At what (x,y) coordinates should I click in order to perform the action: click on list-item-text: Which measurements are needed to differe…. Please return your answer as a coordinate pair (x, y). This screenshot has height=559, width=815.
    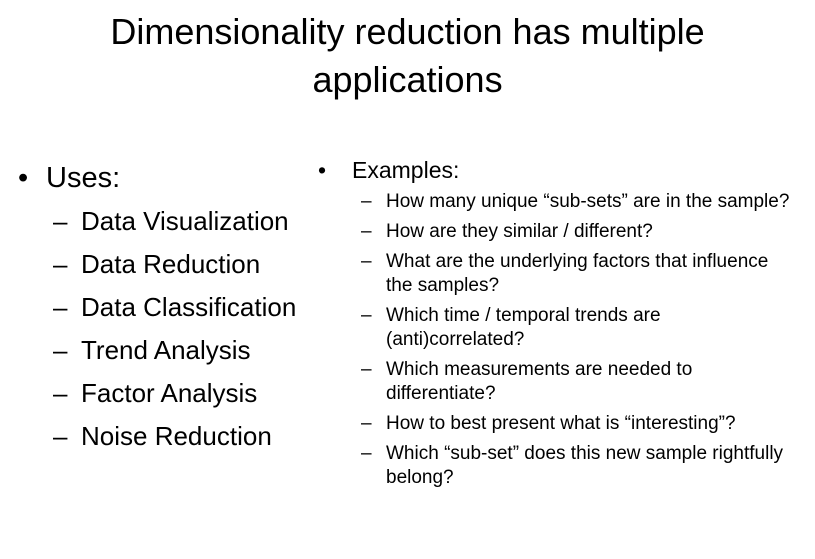
    Looking at the image, I should click on (539, 381).